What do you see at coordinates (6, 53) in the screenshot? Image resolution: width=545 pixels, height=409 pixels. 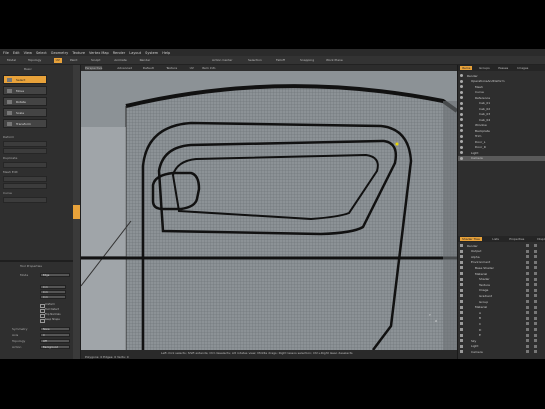 I see `menu-file: File` at bounding box center [6, 53].